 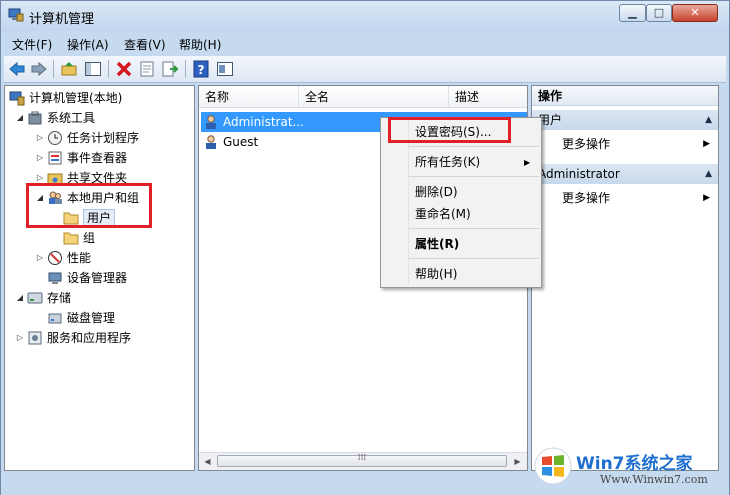 I want to click on scroll-thumb: ⁞⁞⁞, so click(x=362, y=460).